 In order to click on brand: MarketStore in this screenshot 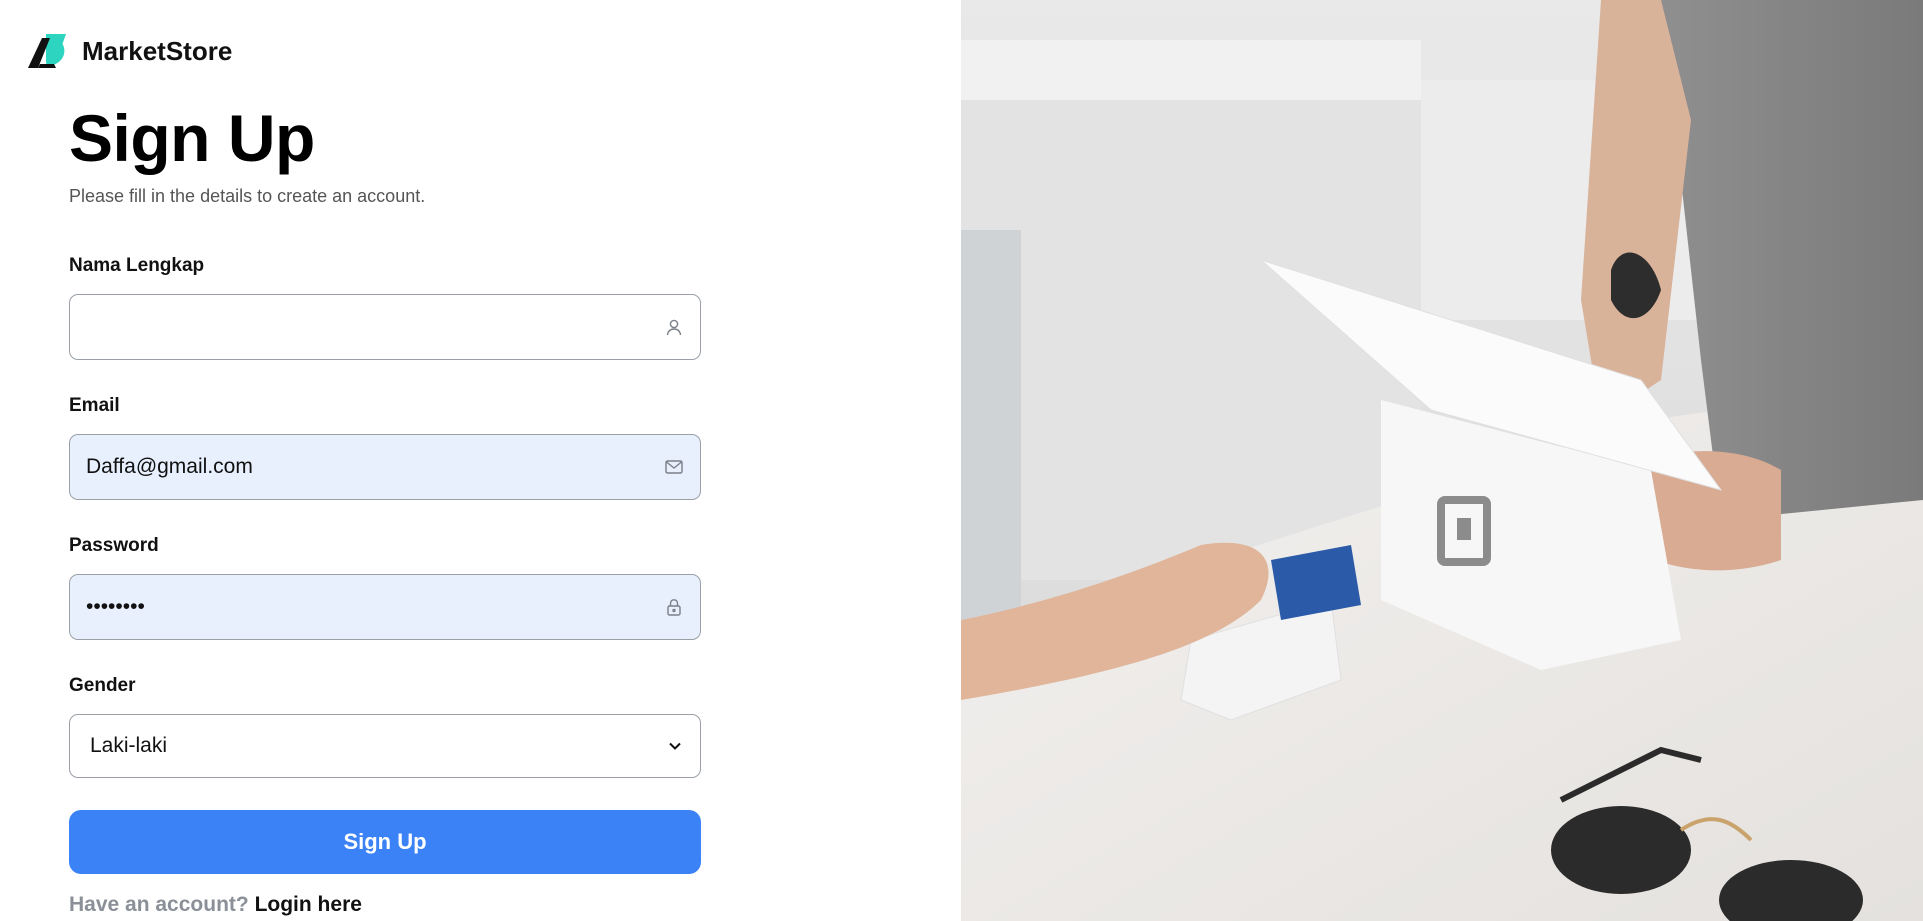, I will do `click(129, 51)`.